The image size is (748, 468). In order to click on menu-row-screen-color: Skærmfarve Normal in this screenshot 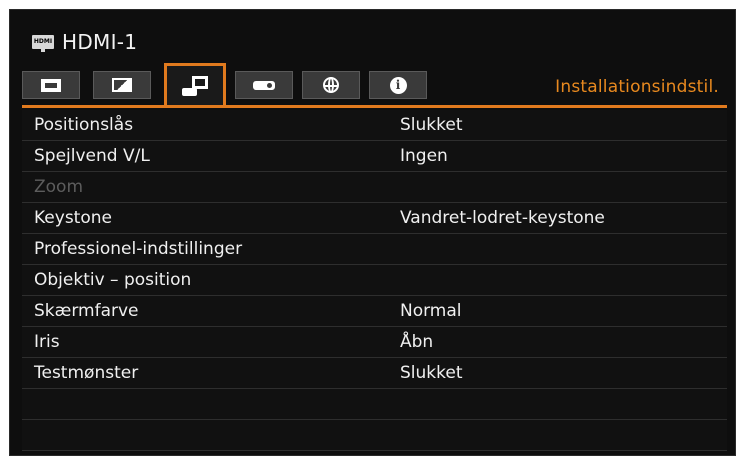, I will do `click(374, 311)`.